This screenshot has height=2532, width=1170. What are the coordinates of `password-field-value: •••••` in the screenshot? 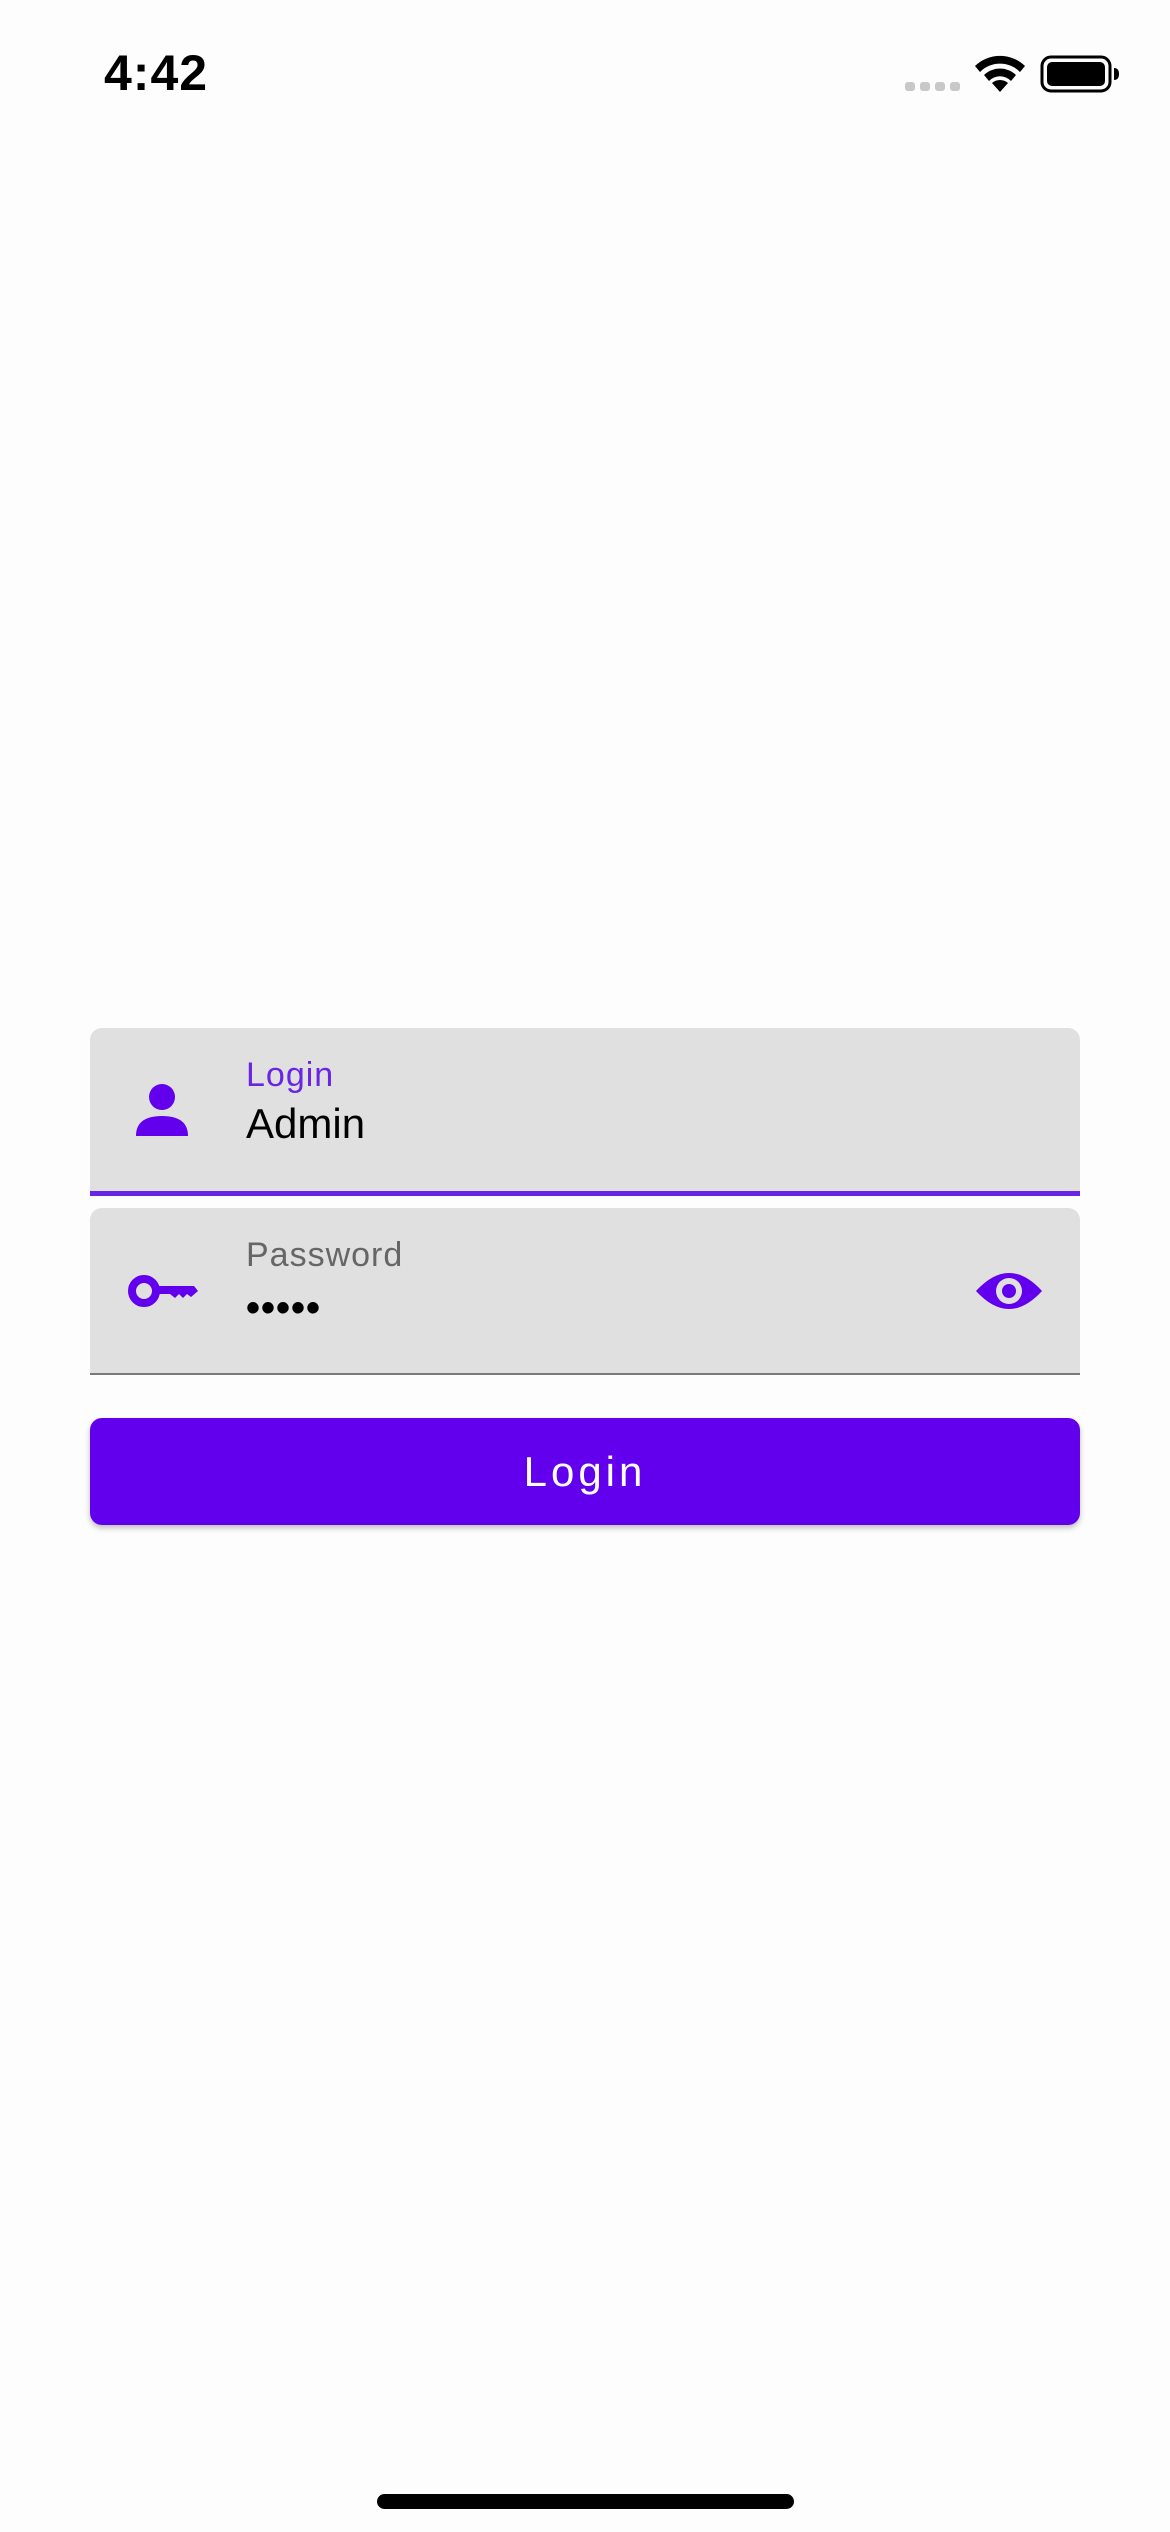 It's located at (284, 1308).